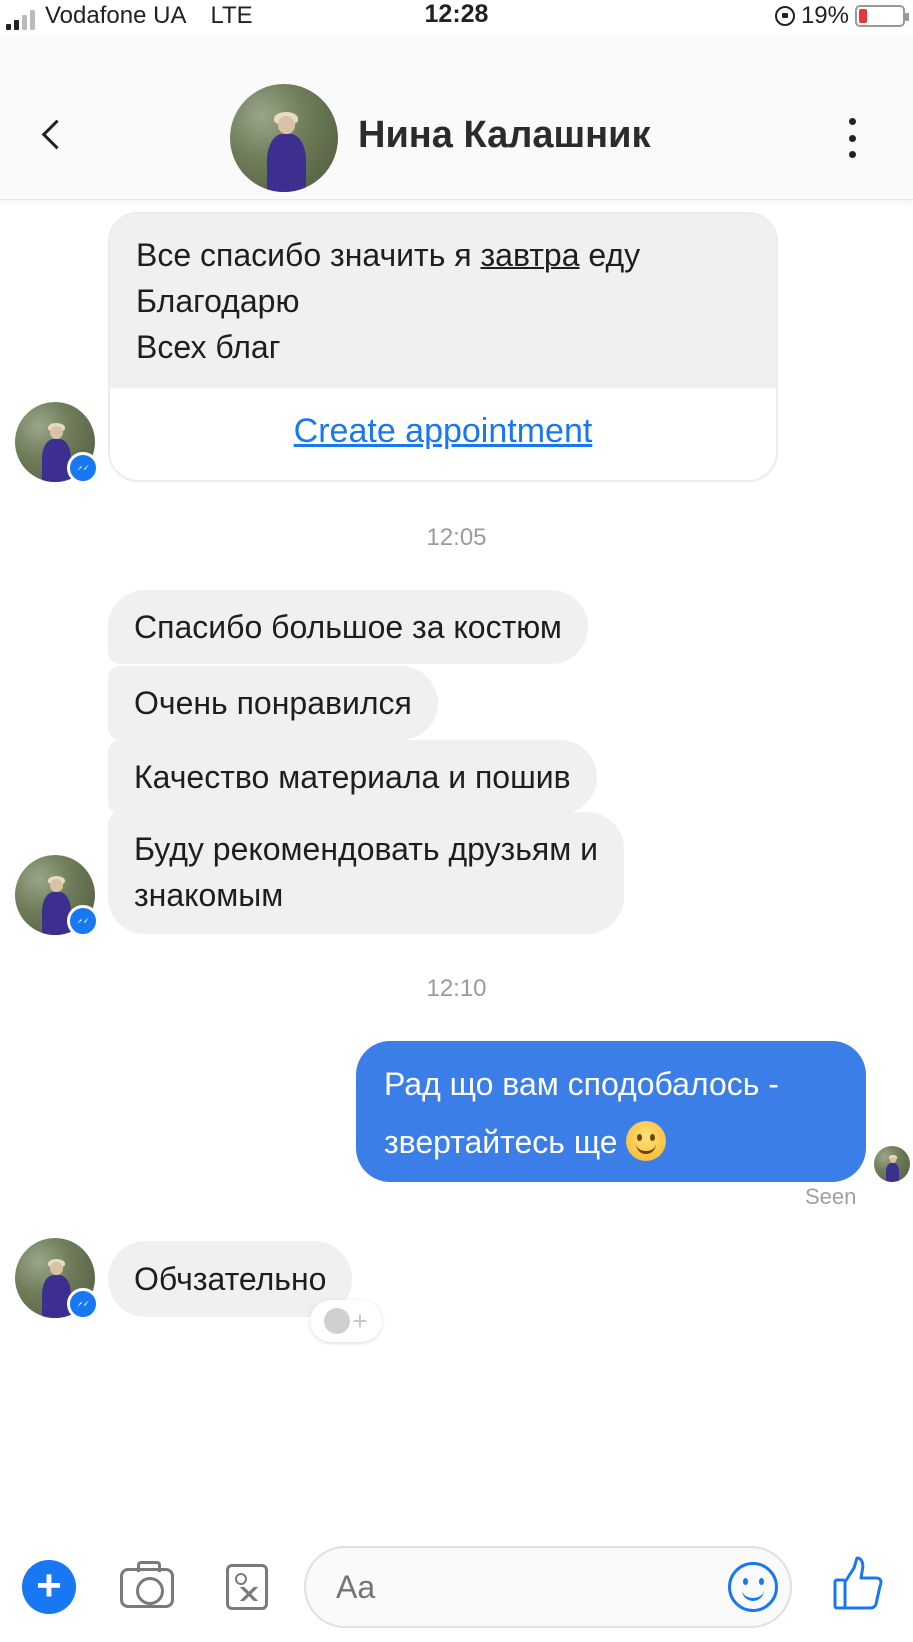 The height and width of the screenshot is (1642, 913). I want to click on rotation-lock-icon, so click(784, 16).